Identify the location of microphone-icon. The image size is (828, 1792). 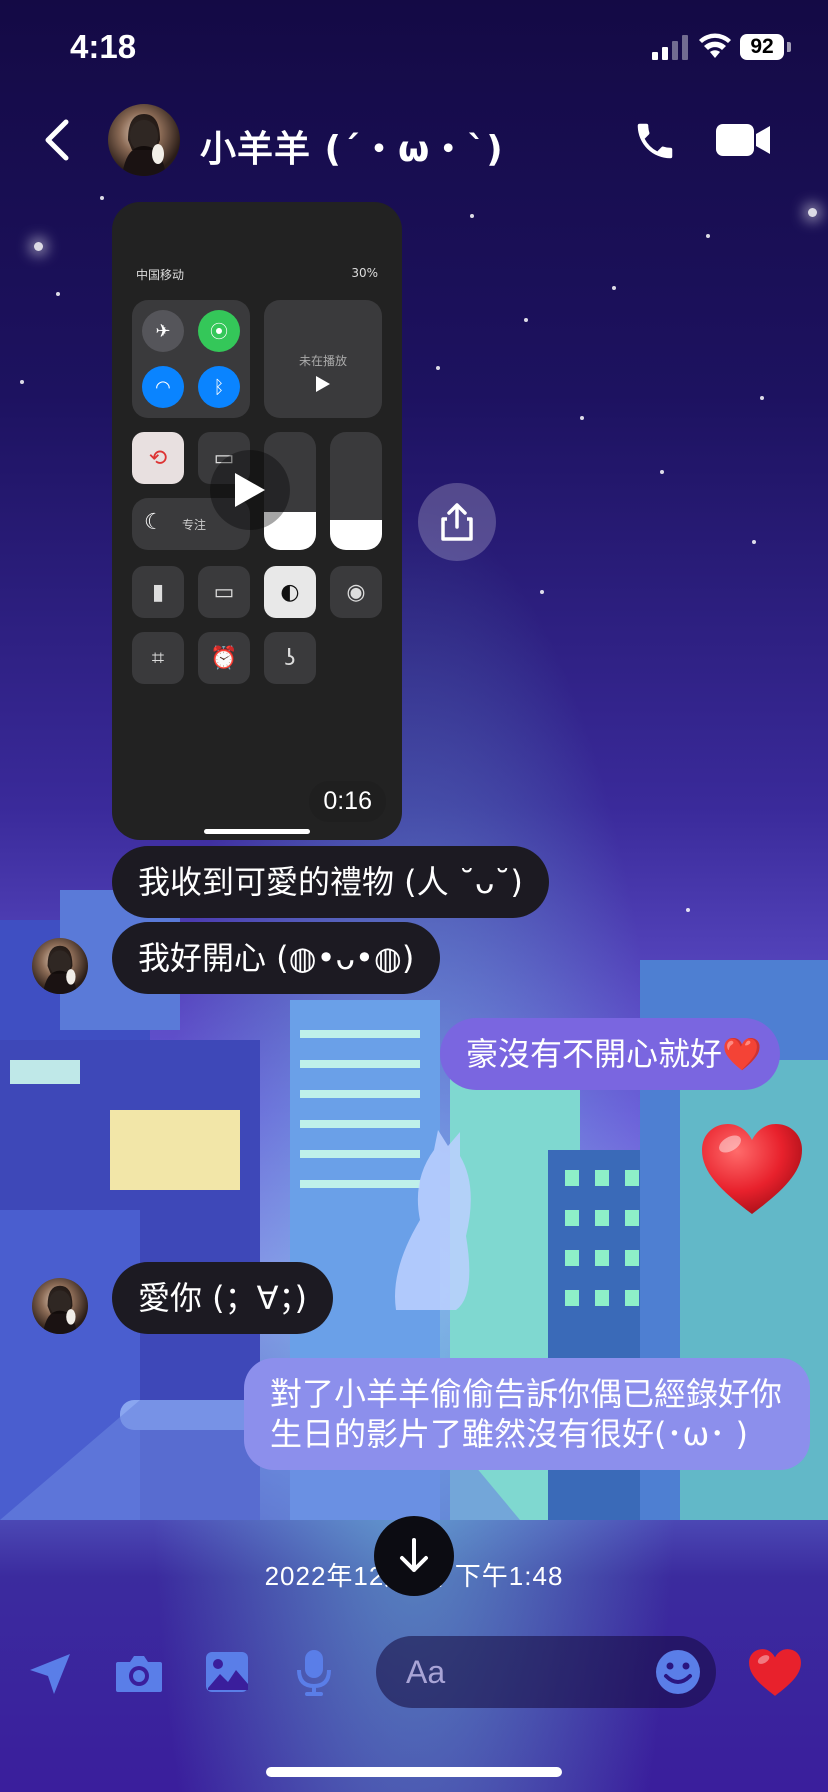
(314, 1673).